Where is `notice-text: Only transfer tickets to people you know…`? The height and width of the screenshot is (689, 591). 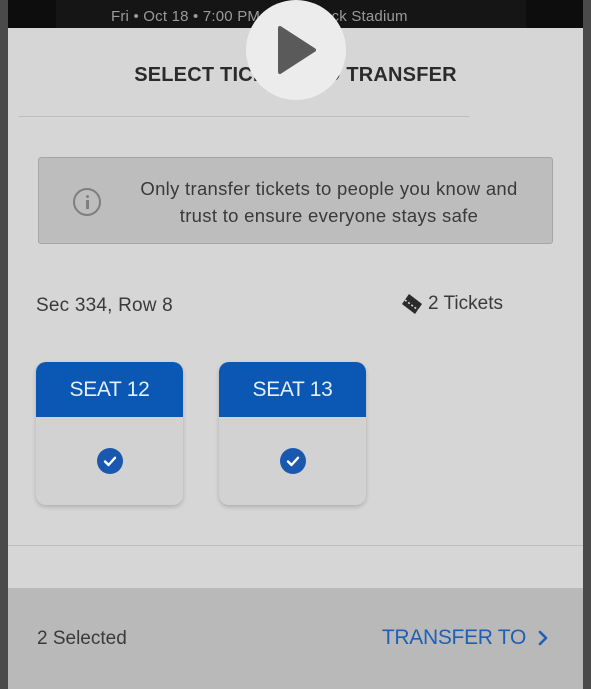 notice-text: Only transfer tickets to people you know… is located at coordinates (329, 202).